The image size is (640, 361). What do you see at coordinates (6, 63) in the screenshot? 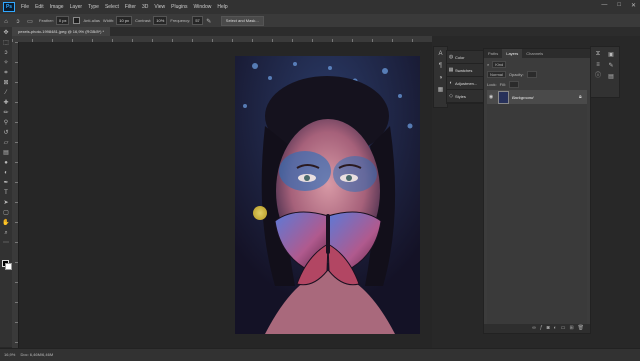
I see `quick-select-icon: ✧` at bounding box center [6, 63].